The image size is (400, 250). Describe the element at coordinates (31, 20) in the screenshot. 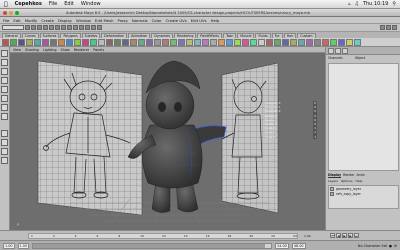

I see `maya-menu-item: Modify` at that location.